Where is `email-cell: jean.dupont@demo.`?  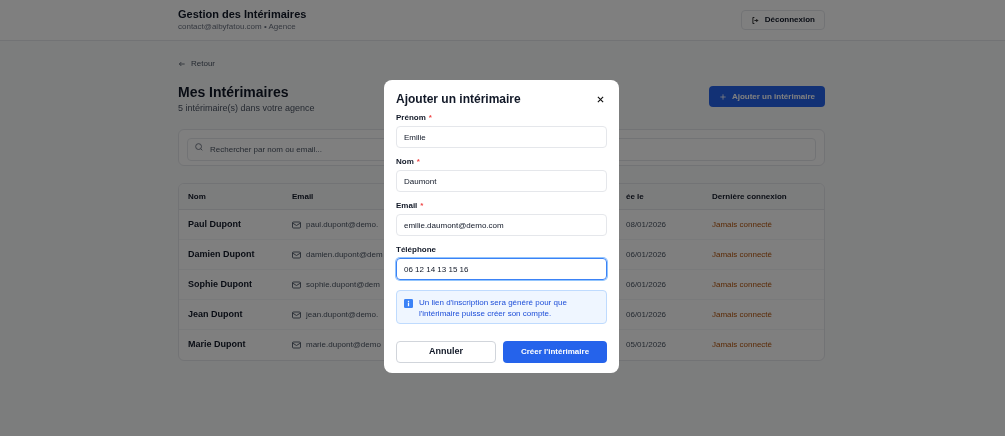
email-cell: jean.dupont@demo. is located at coordinates (342, 314).